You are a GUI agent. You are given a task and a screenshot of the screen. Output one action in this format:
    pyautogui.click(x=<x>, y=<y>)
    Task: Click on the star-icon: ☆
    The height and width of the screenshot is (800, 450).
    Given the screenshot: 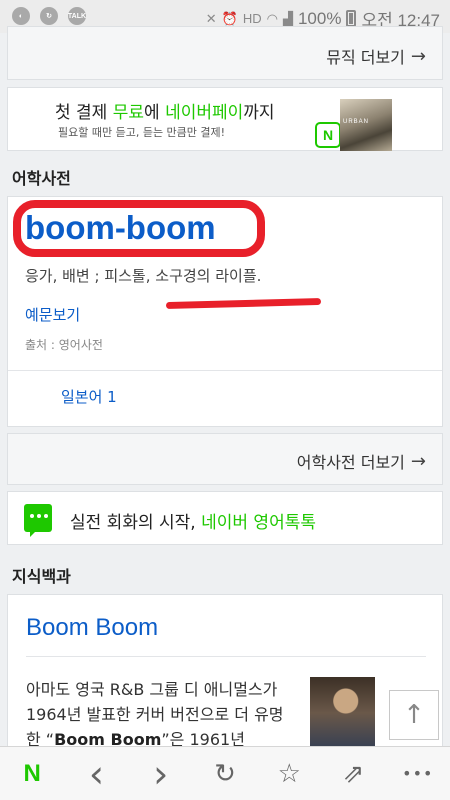 What is the action you would take?
    pyautogui.click(x=289, y=773)
    